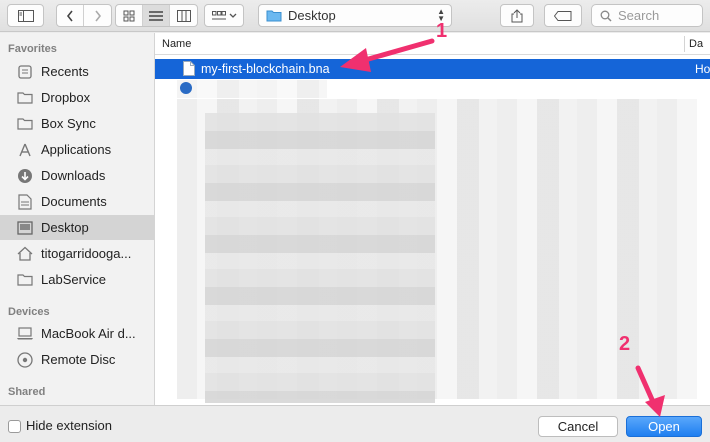 This screenshot has width=710, height=442. I want to click on file-icon, so click(186, 88).